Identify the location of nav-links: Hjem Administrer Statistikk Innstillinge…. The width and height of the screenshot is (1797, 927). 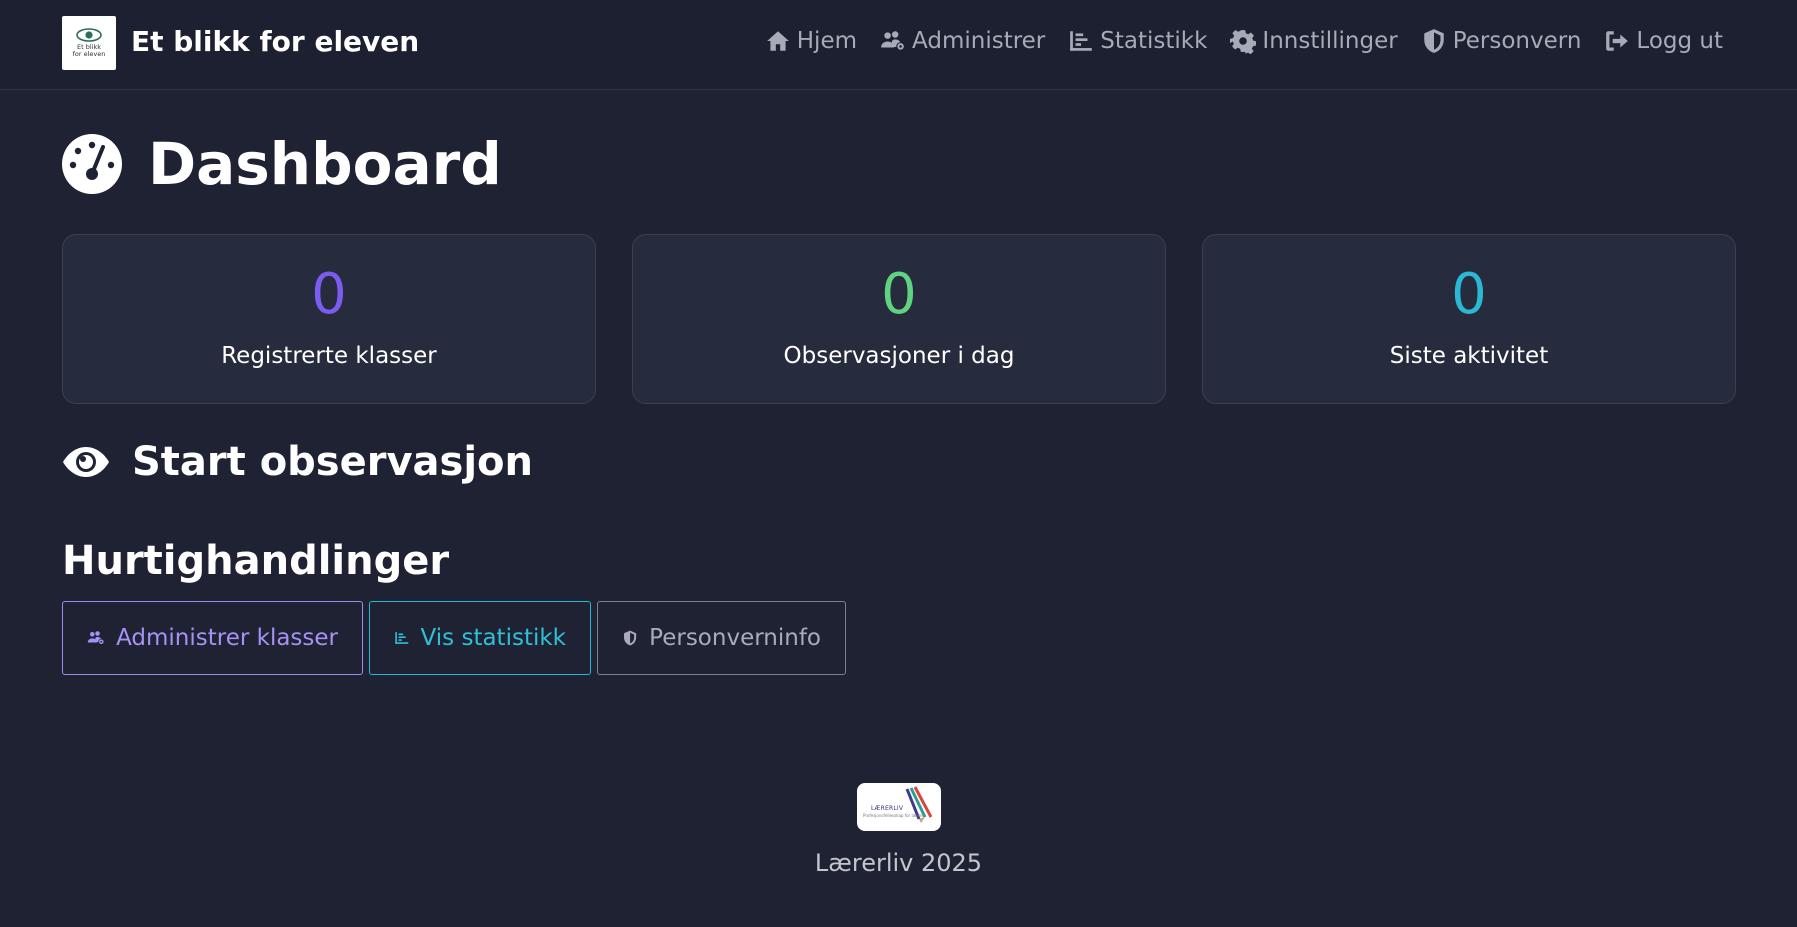
(1244, 41).